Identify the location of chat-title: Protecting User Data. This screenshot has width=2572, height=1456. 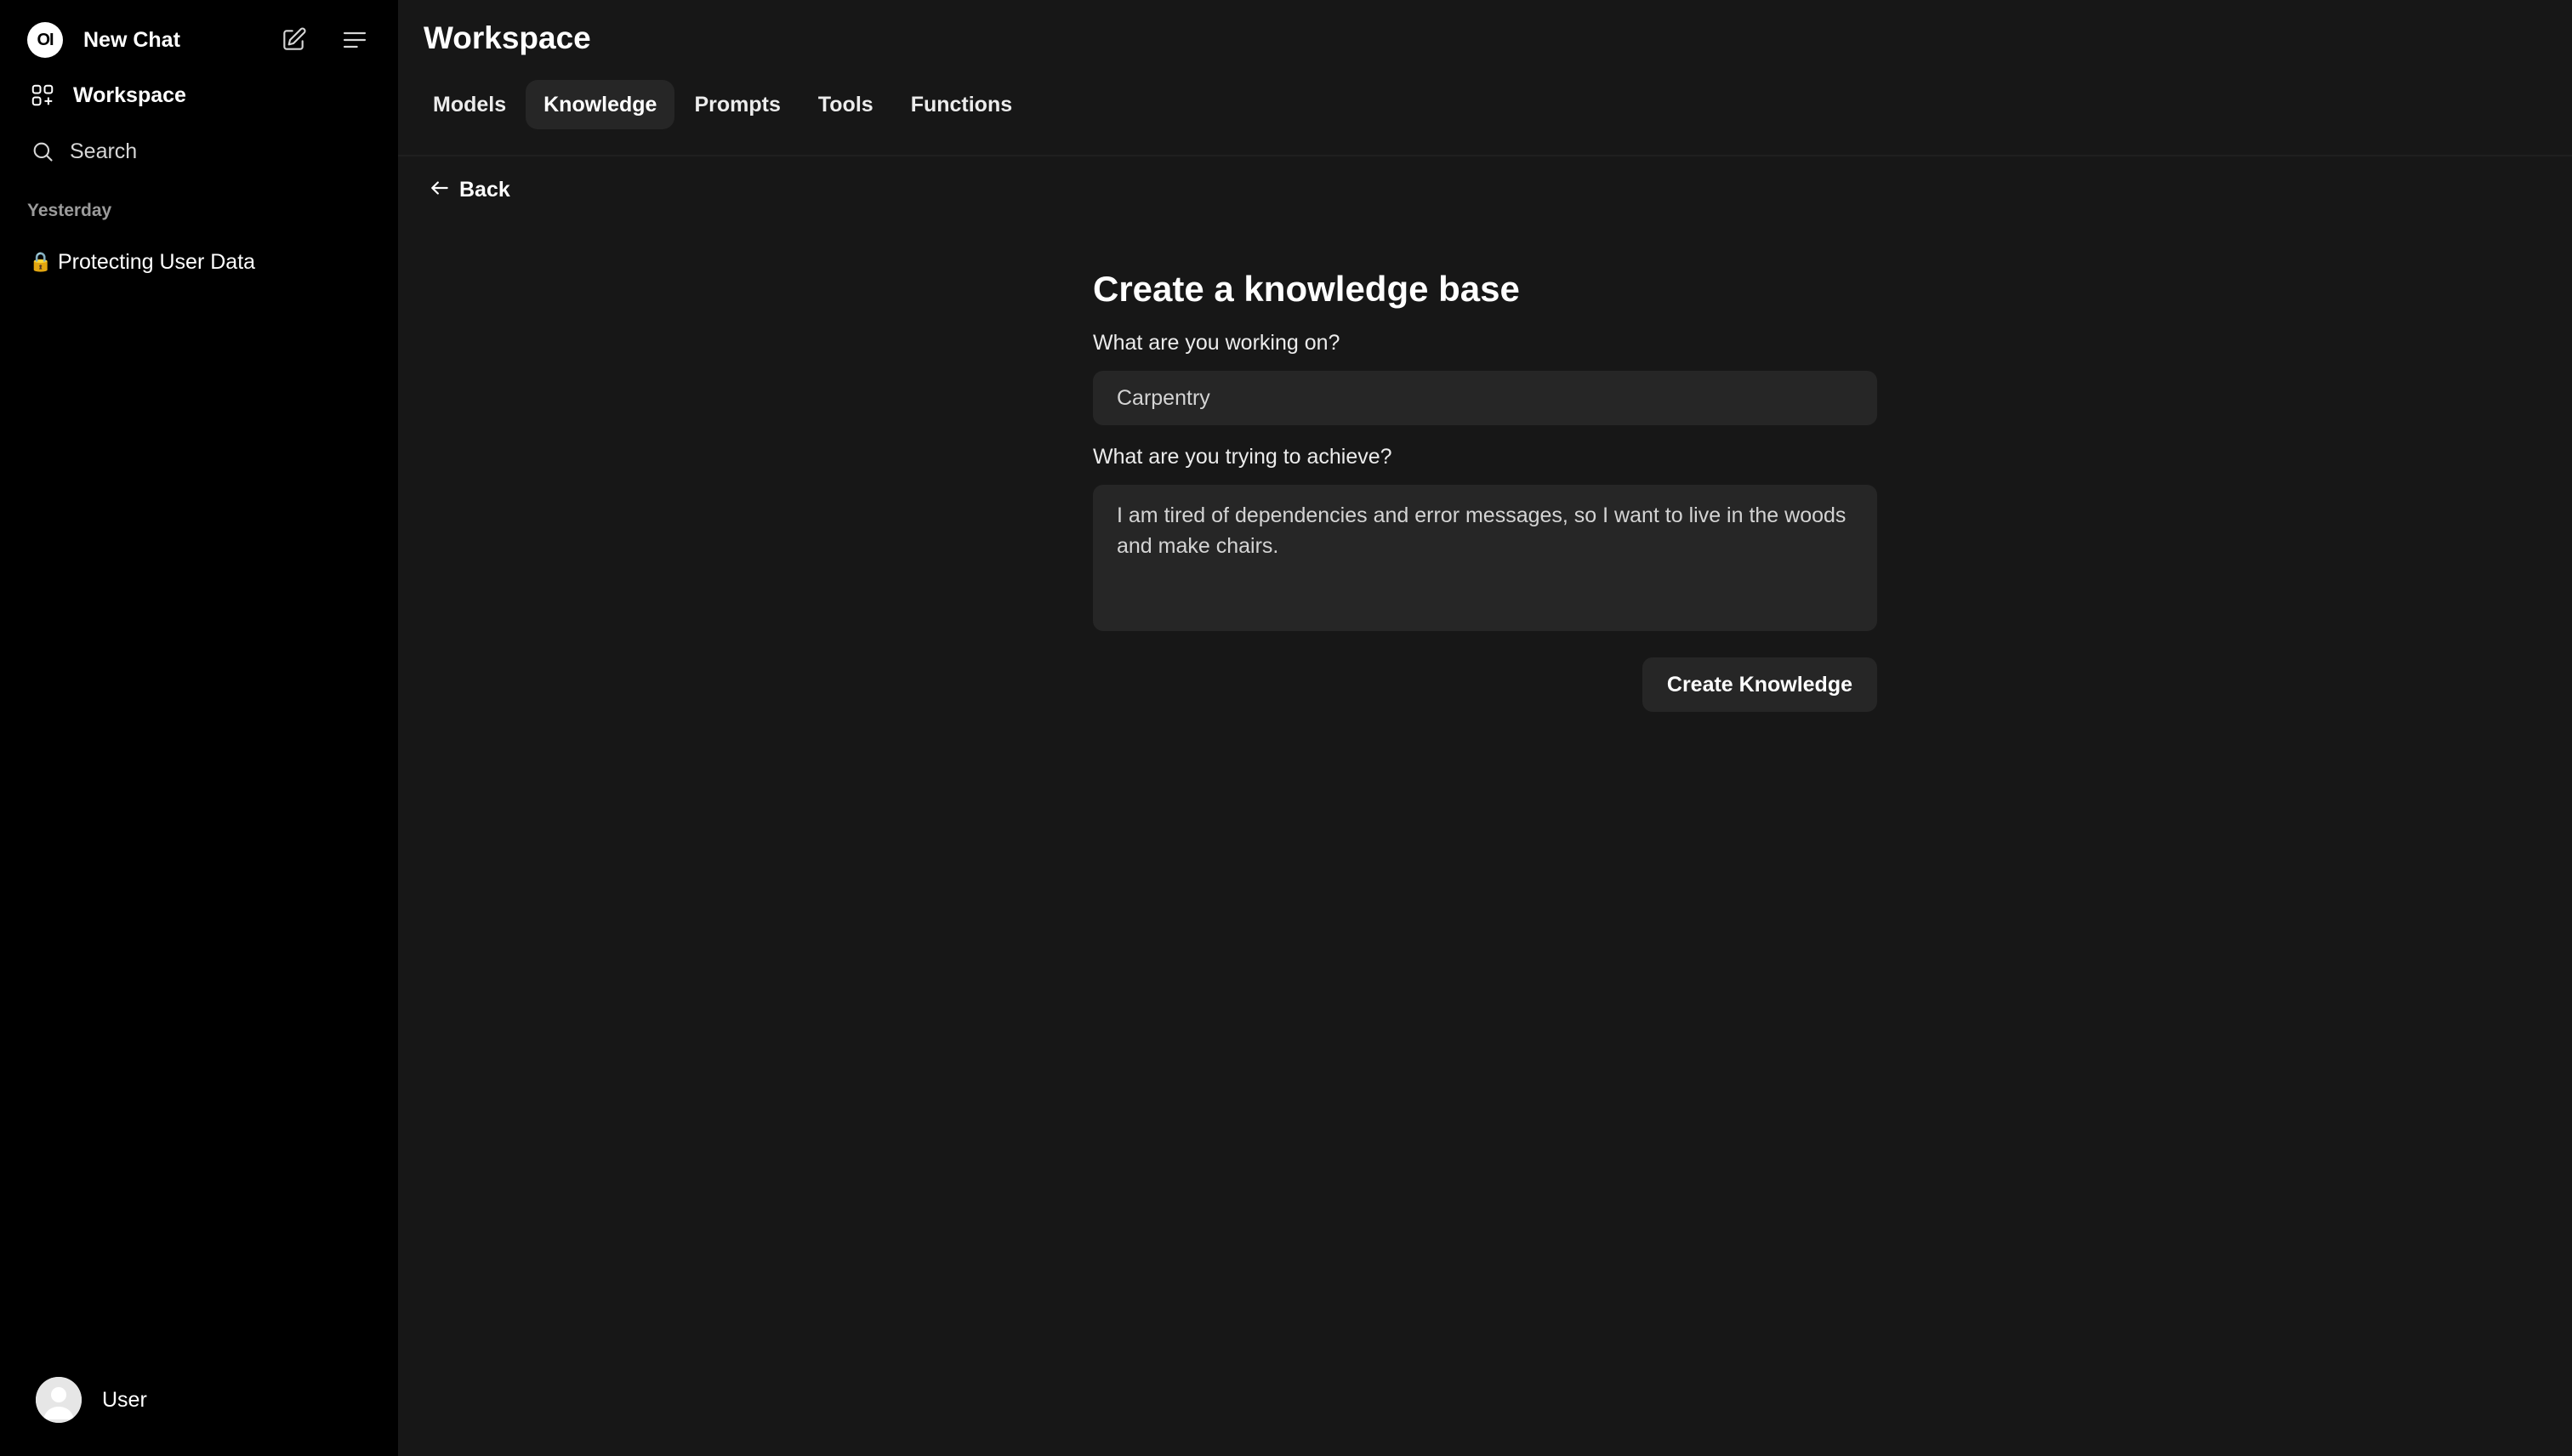
(157, 261).